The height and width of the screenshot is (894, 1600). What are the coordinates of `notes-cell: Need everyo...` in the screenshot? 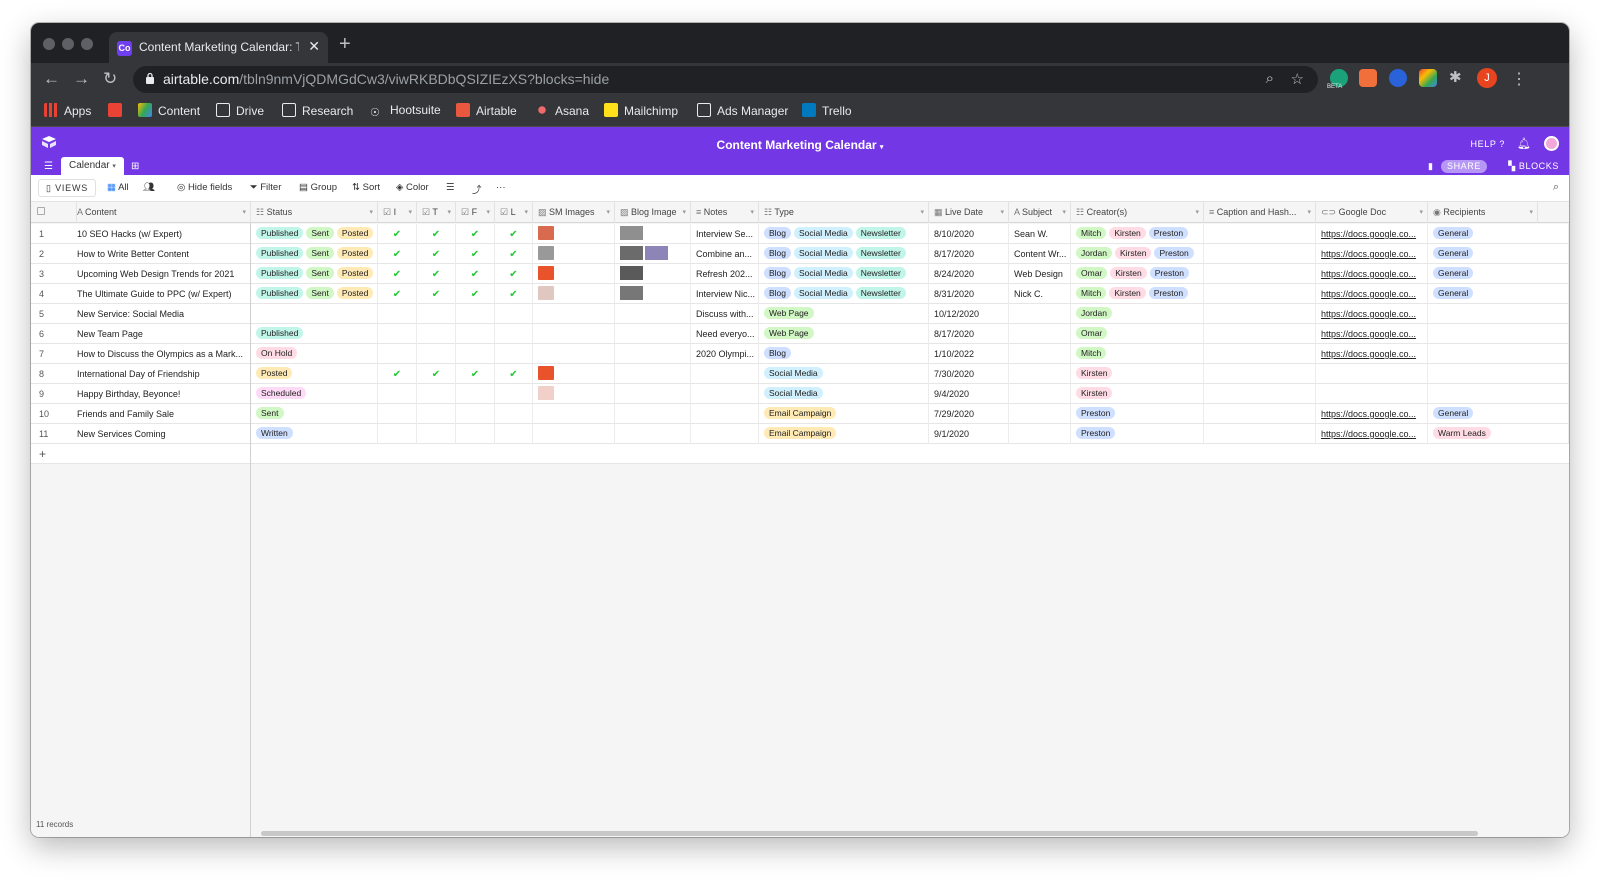 It's located at (725, 334).